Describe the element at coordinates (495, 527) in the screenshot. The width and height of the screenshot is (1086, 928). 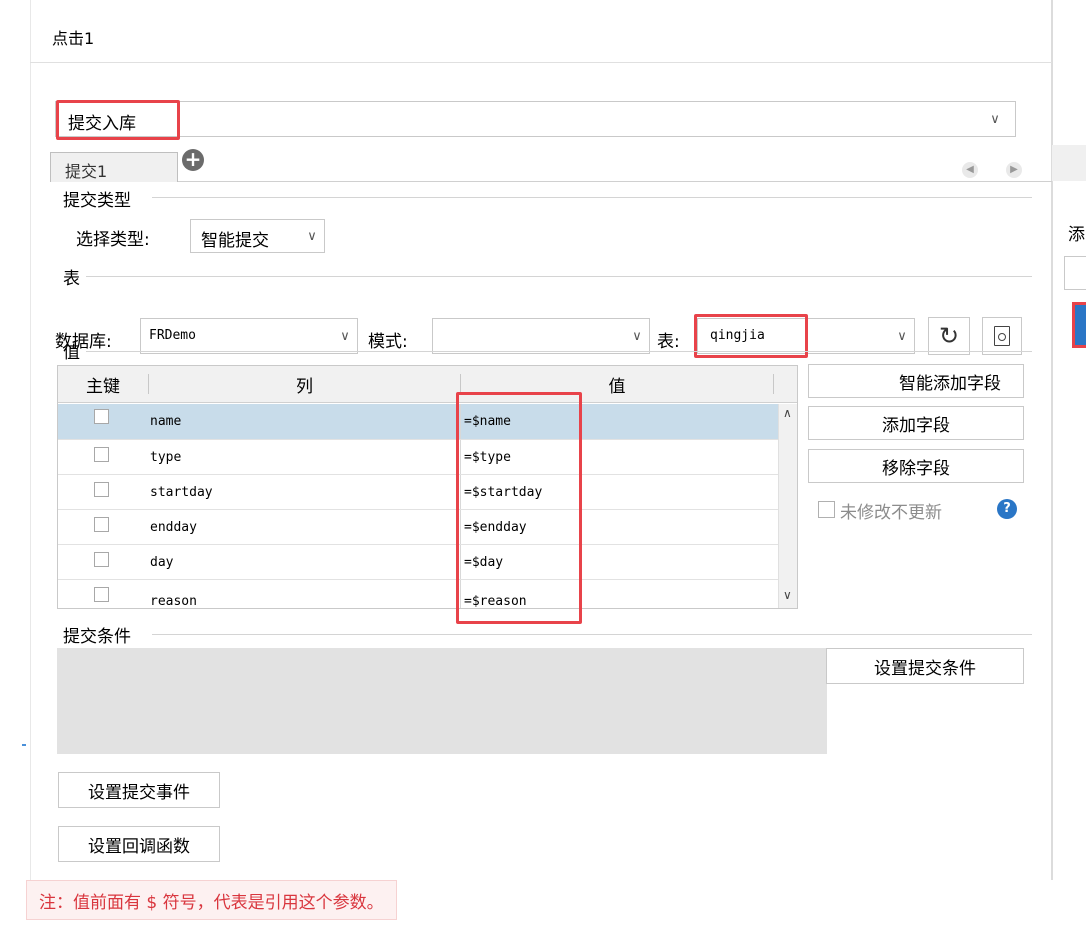
I see `row-value: =$endday` at that location.